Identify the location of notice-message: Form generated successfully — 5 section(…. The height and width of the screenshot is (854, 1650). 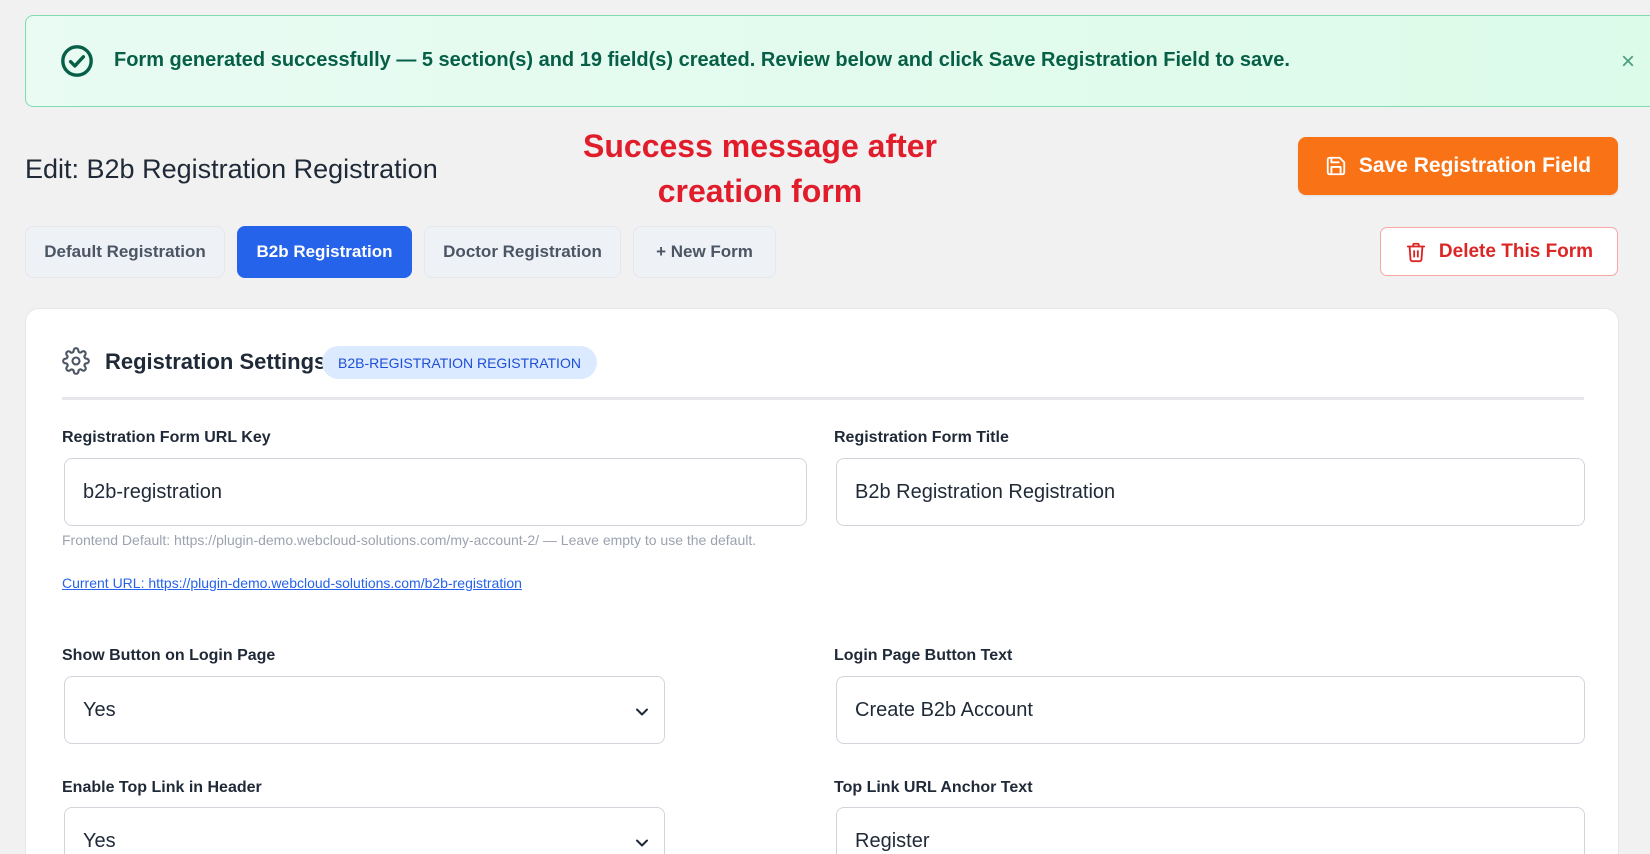
(702, 60).